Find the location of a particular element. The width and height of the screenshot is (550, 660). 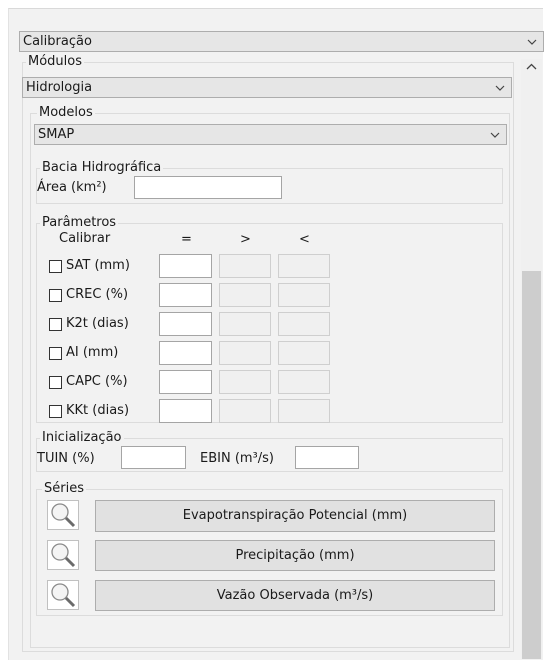

area-label: Área (km²) is located at coordinates (72, 187).